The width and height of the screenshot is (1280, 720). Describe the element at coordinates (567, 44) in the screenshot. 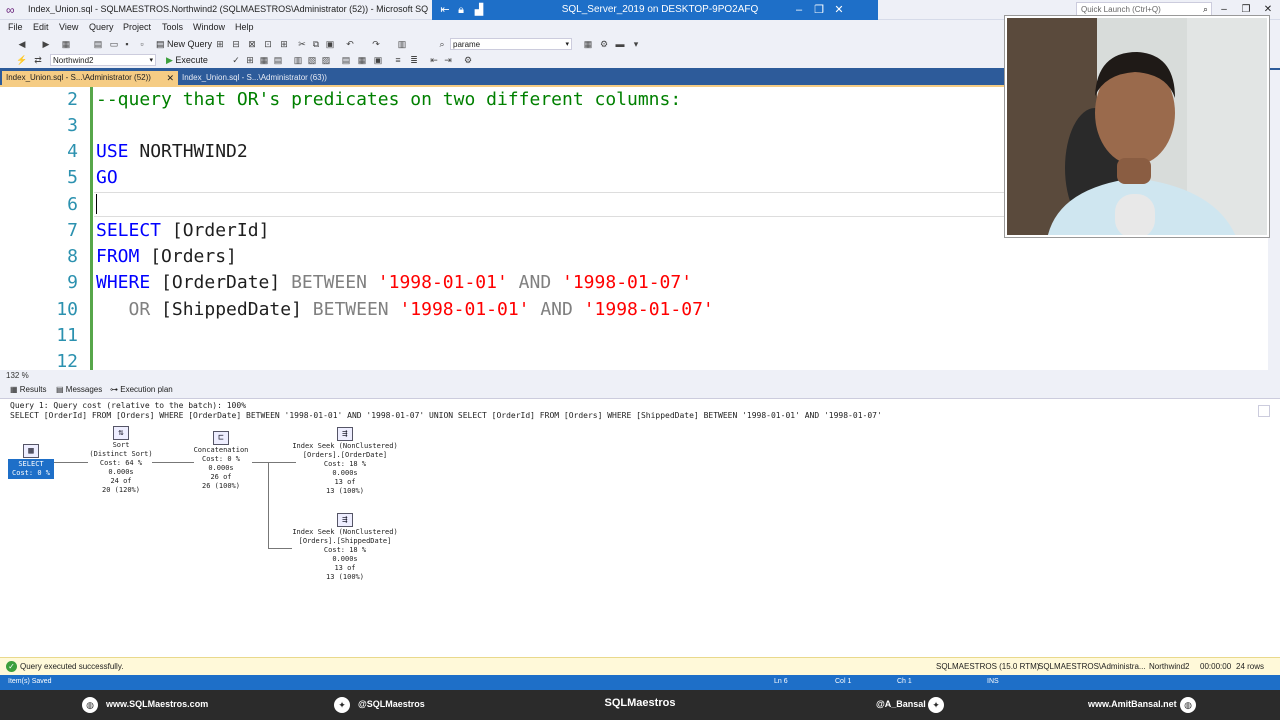

I see `chevron-down-icon: ▾` at that location.